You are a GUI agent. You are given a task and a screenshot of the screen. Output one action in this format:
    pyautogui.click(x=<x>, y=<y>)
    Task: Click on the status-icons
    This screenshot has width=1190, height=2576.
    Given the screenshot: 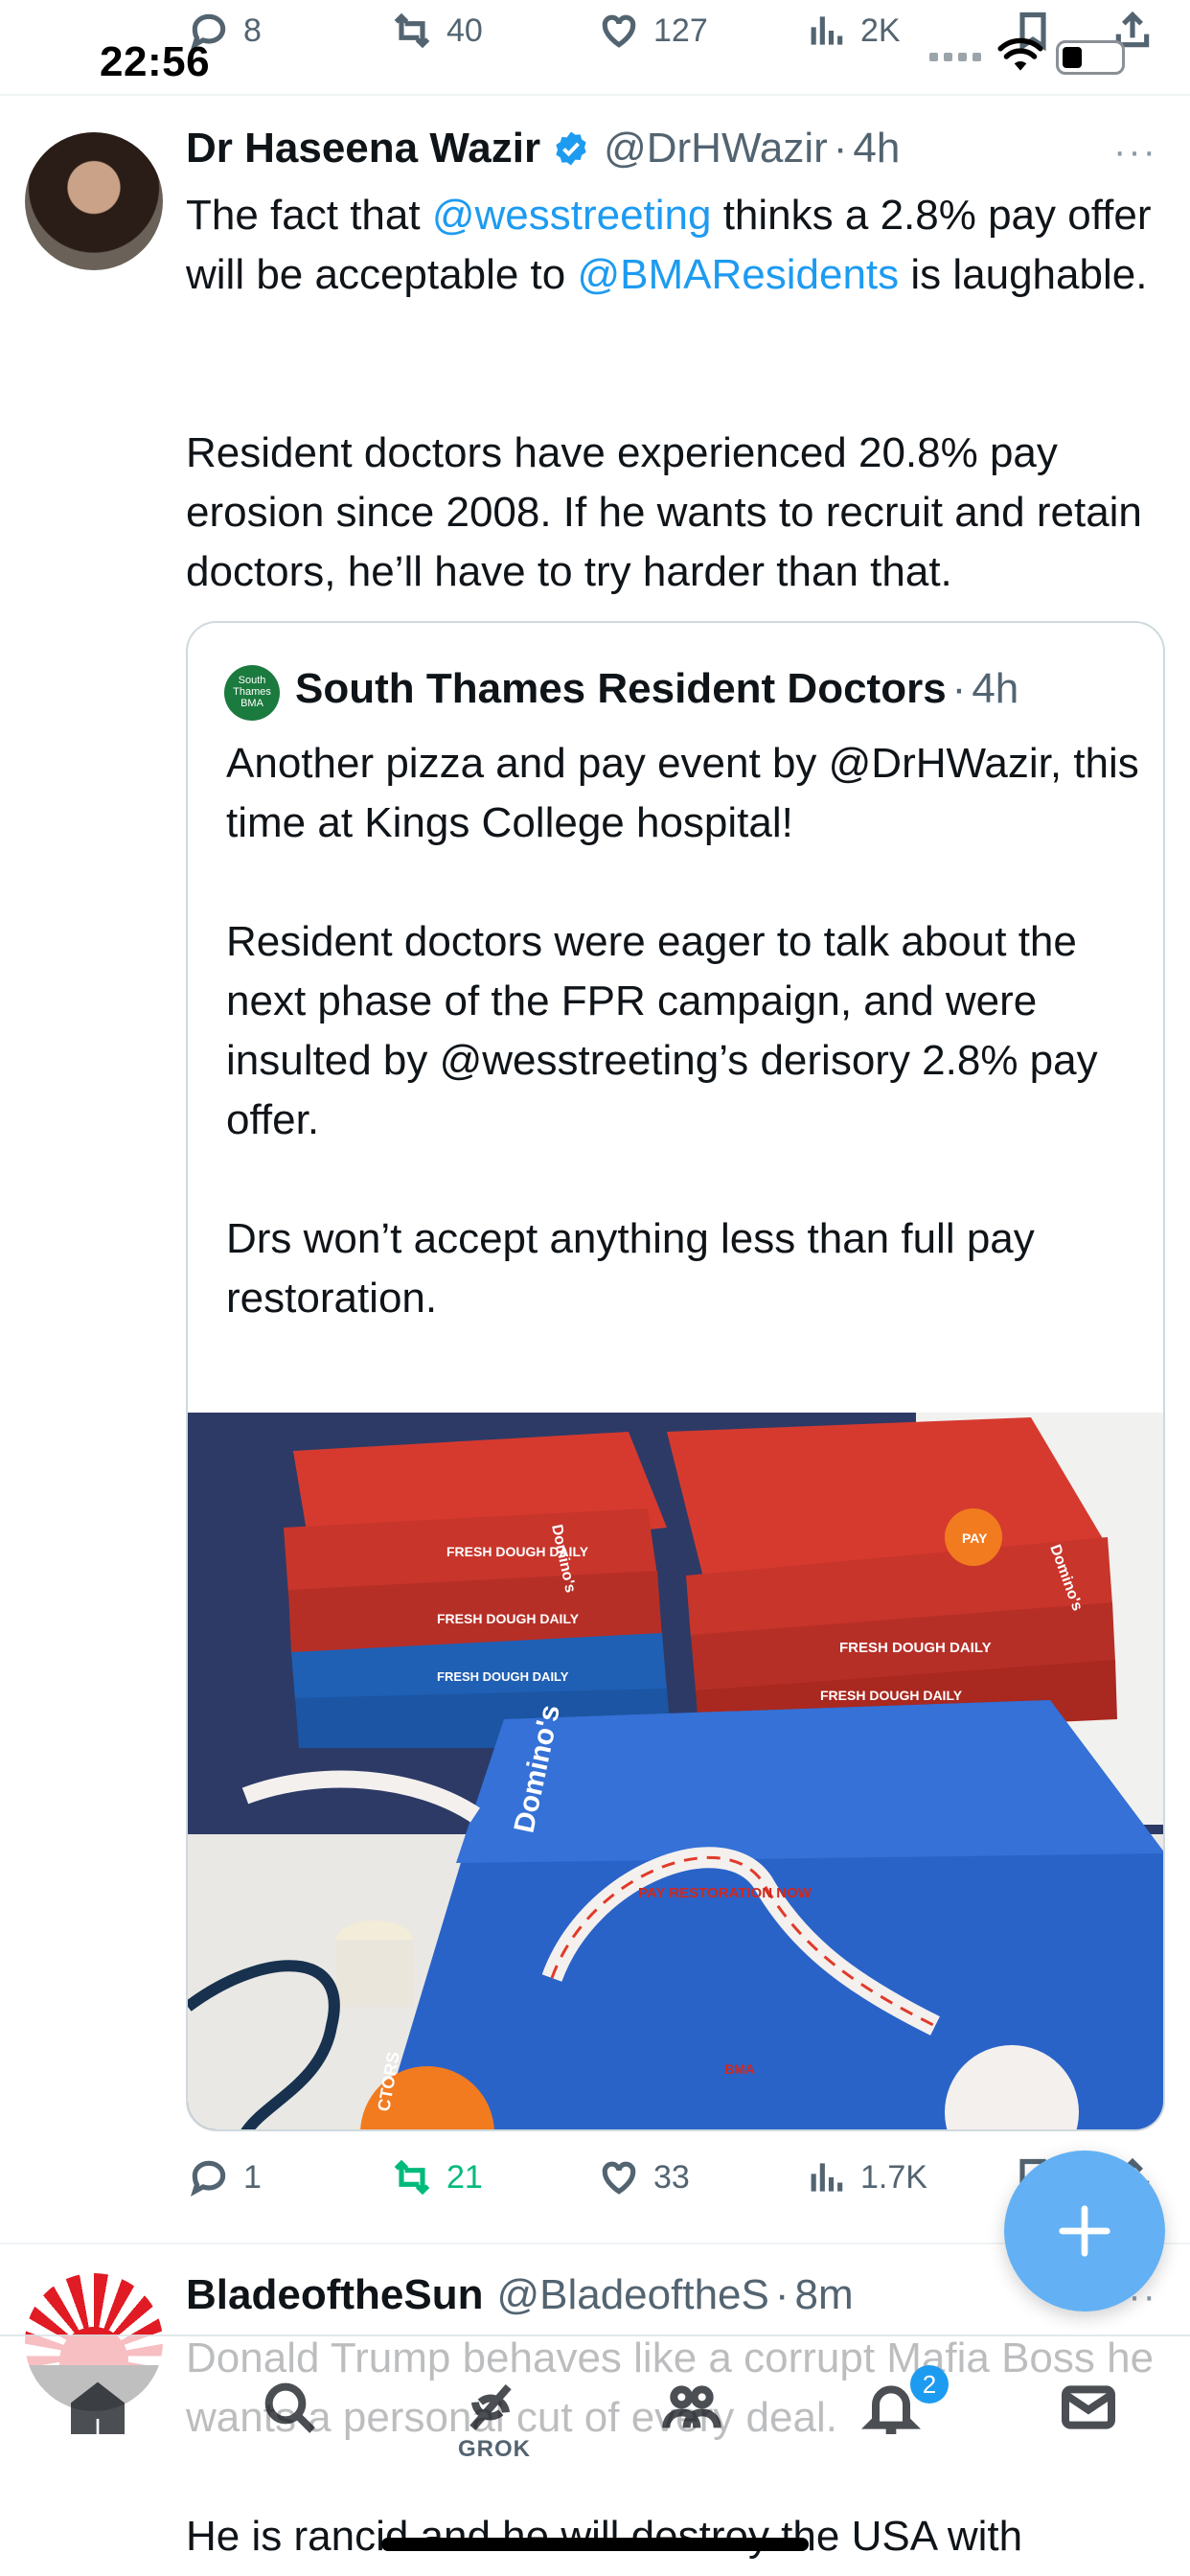 What is the action you would take?
    pyautogui.click(x=1027, y=57)
    